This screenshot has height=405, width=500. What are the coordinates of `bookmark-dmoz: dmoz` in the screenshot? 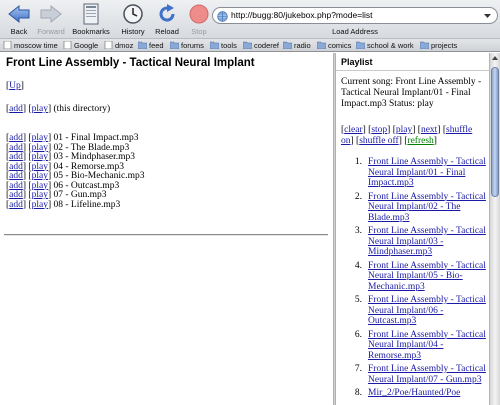 It's located at (118, 45).